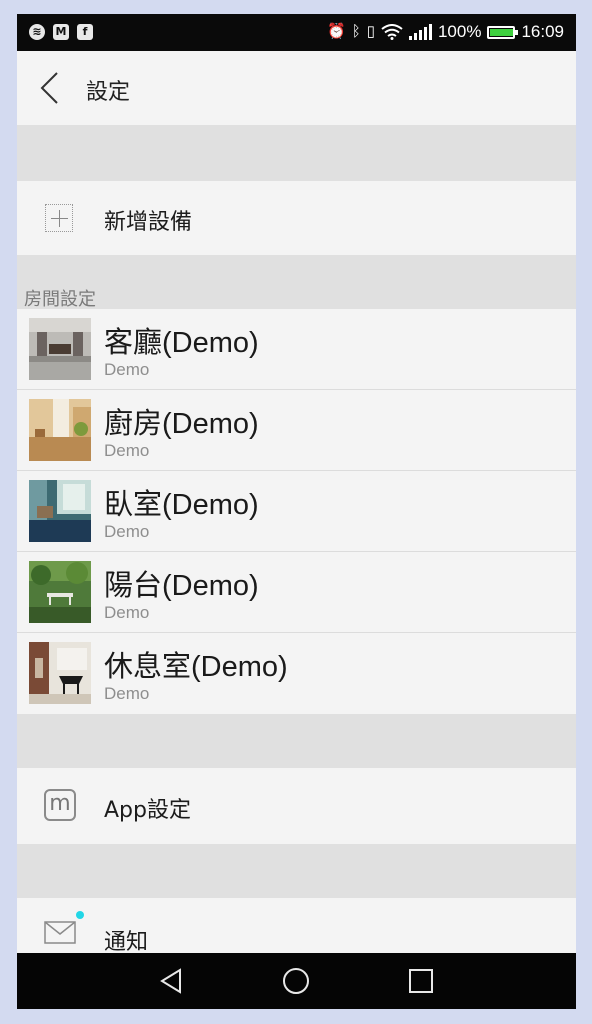 This screenshot has width=592, height=1024. What do you see at coordinates (296, 928) in the screenshot?
I see `notifications-row: 通知` at bounding box center [296, 928].